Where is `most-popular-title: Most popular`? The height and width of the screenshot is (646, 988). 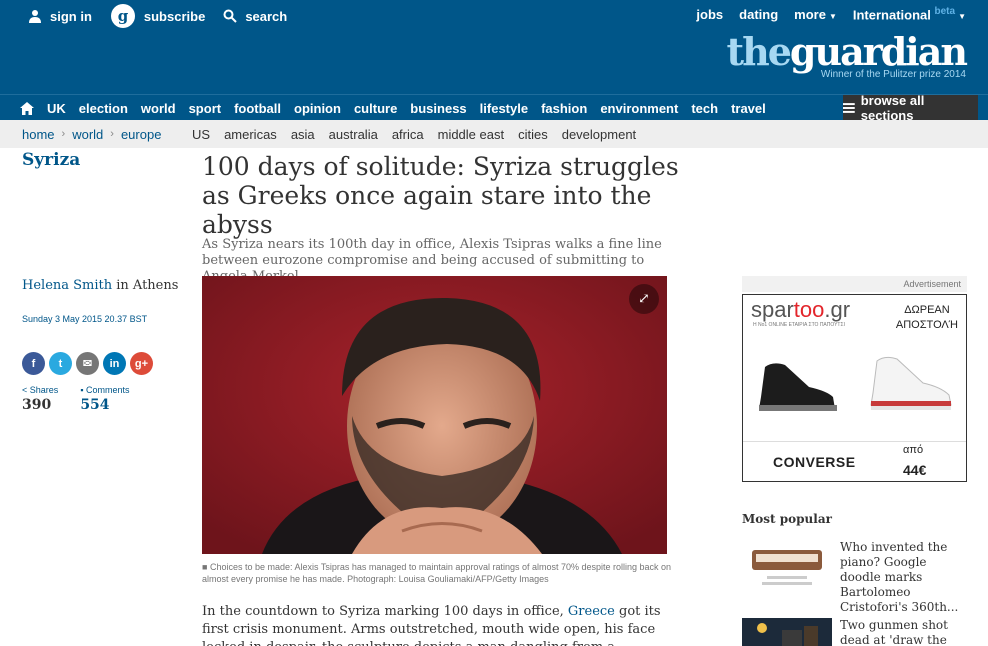 most-popular-title: Most popular is located at coordinates (787, 519).